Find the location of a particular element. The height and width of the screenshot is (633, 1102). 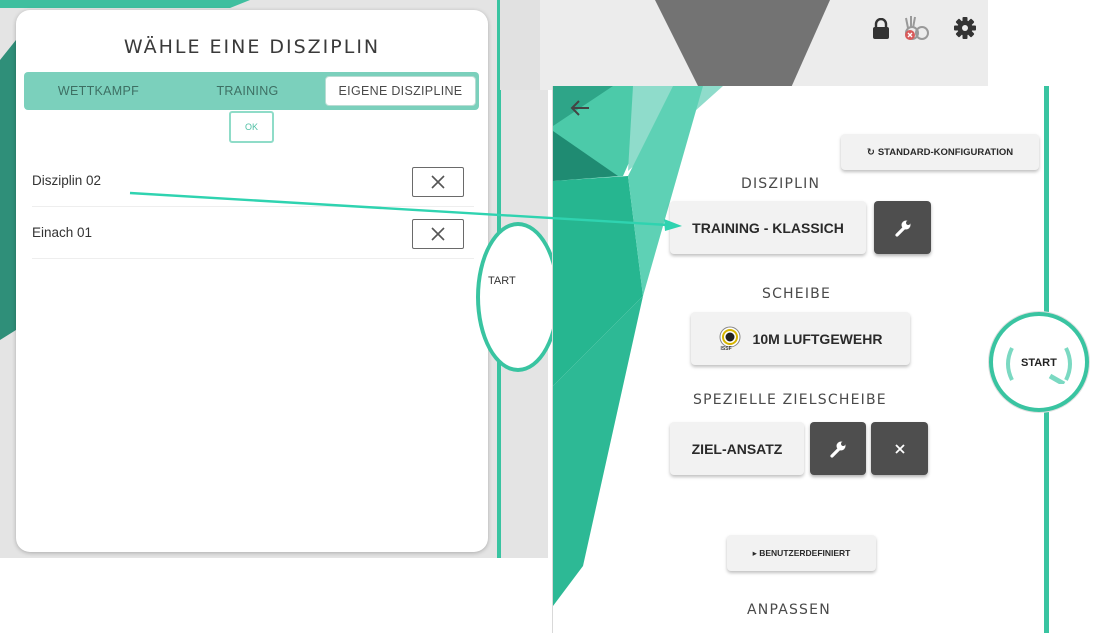

aim-clear-button is located at coordinates (899, 448).